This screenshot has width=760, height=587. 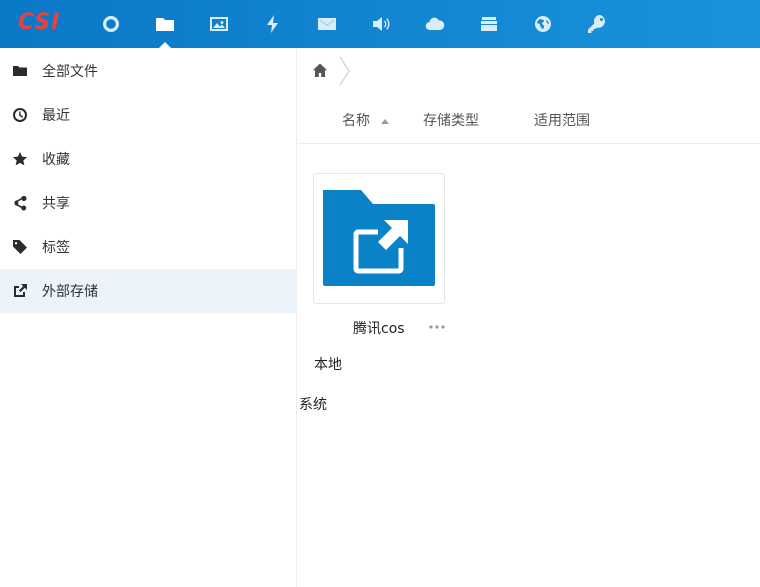 What do you see at coordinates (356, 120) in the screenshot?
I see `column-header-name: 名称` at bounding box center [356, 120].